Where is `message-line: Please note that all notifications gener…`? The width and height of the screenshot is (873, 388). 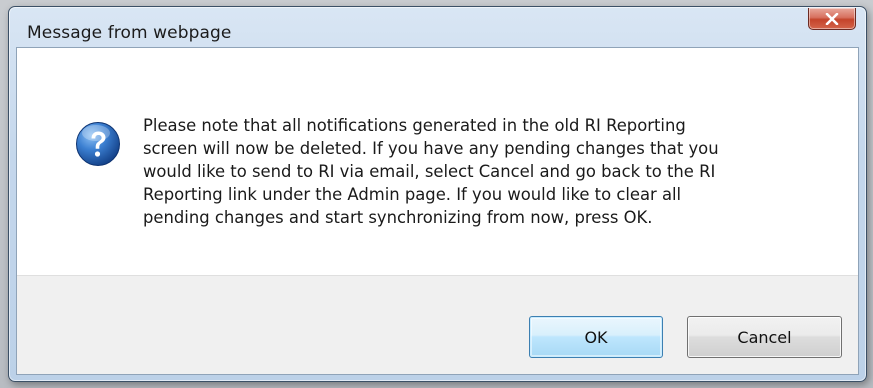
message-line: Please note that all notifications gener… is located at coordinates (414, 125).